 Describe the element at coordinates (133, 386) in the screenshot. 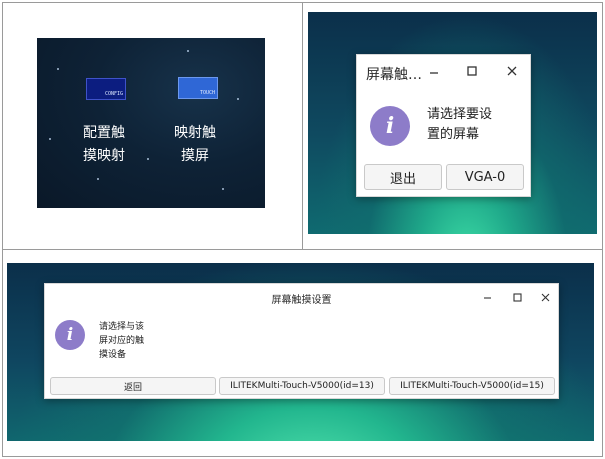

I see `back-button: 返回` at that location.